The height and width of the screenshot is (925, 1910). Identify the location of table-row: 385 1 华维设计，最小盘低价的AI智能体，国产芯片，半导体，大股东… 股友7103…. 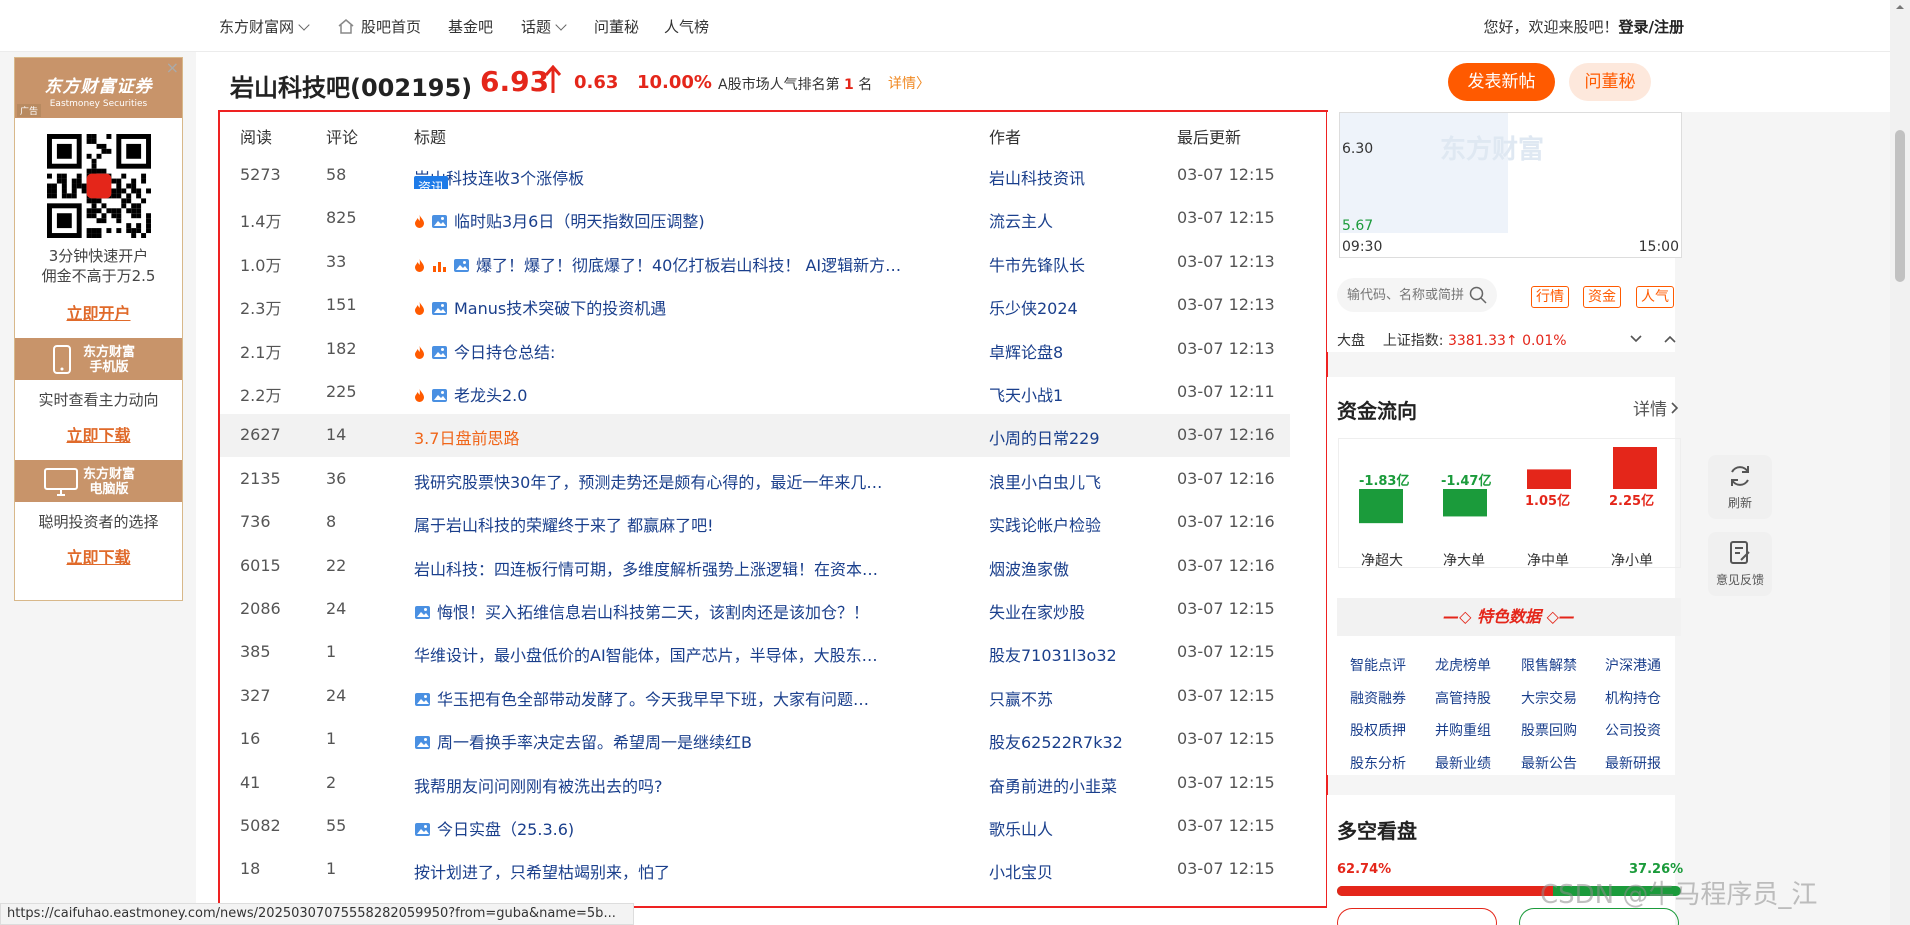
(755, 652).